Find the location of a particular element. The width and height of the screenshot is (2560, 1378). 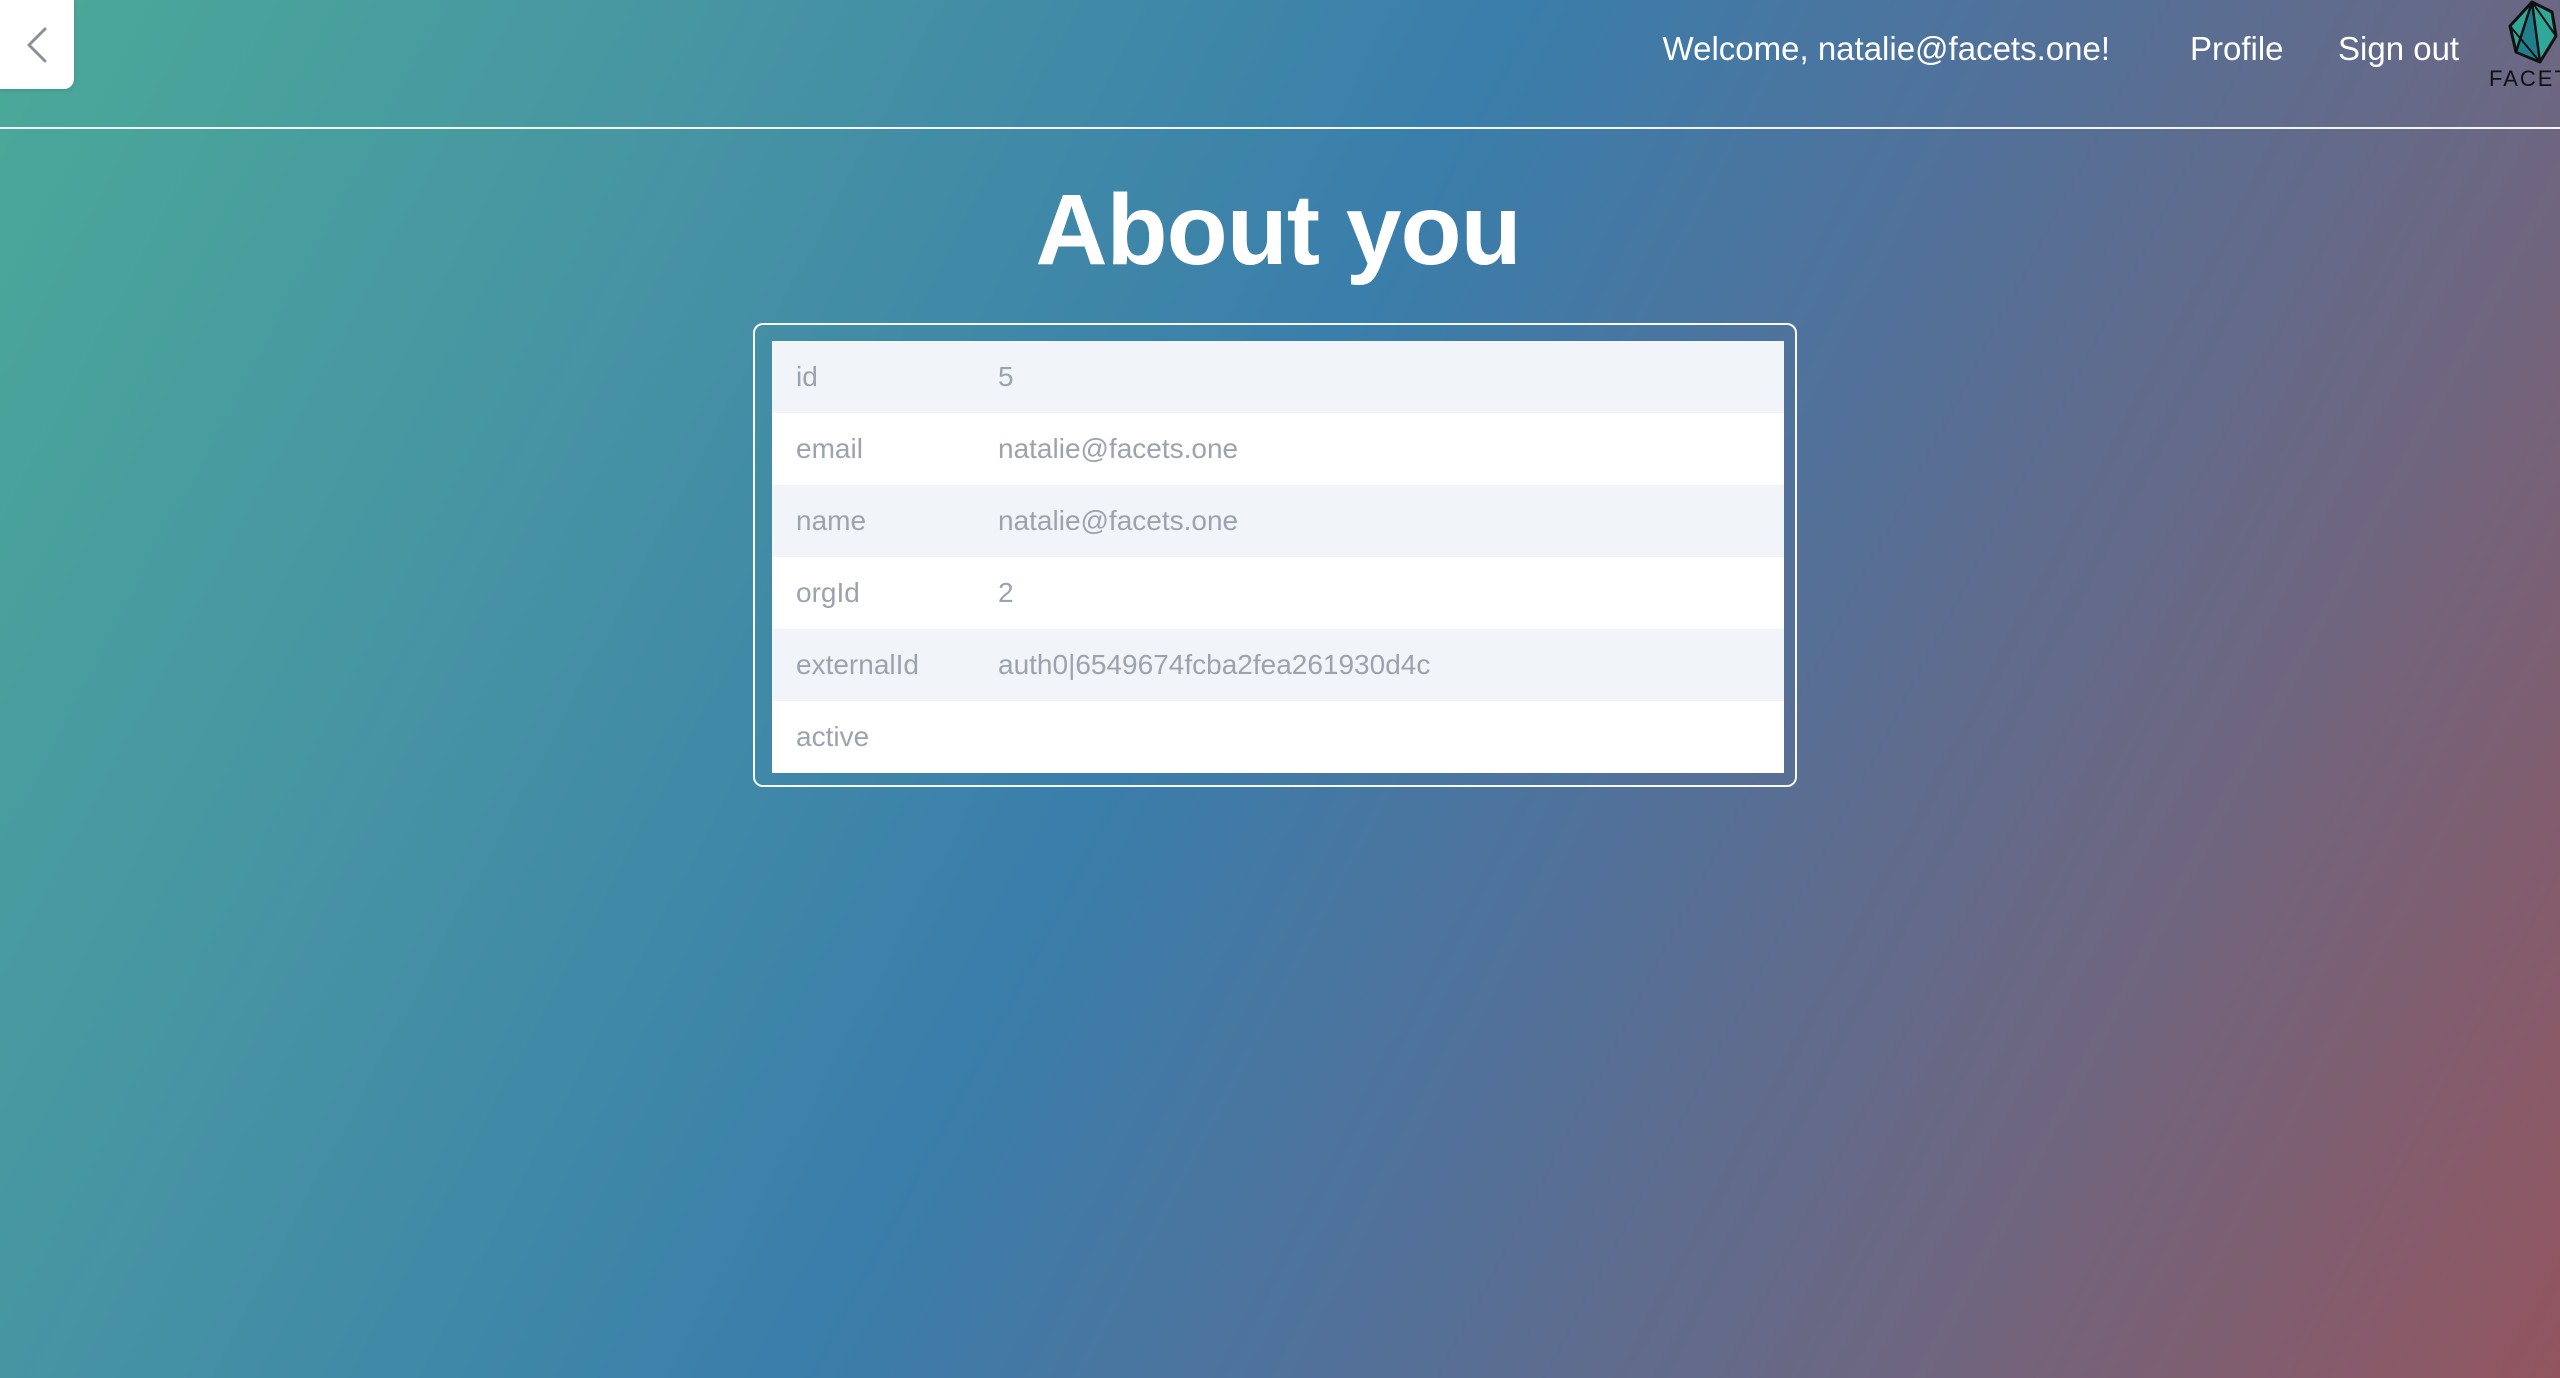

facets-logo: FACETS is located at coordinates (2523, 48).